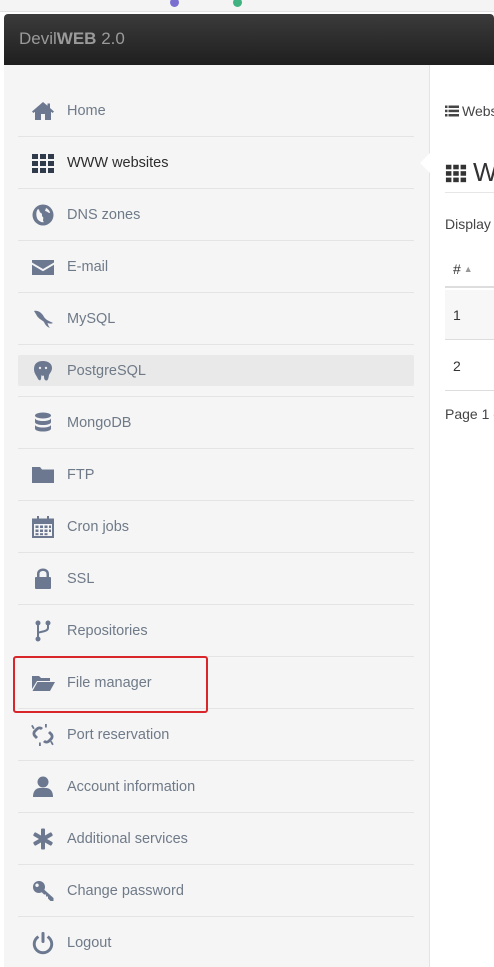 The height and width of the screenshot is (967, 494). What do you see at coordinates (86, 110) in the screenshot?
I see `sidebar-item-label: Home` at bounding box center [86, 110].